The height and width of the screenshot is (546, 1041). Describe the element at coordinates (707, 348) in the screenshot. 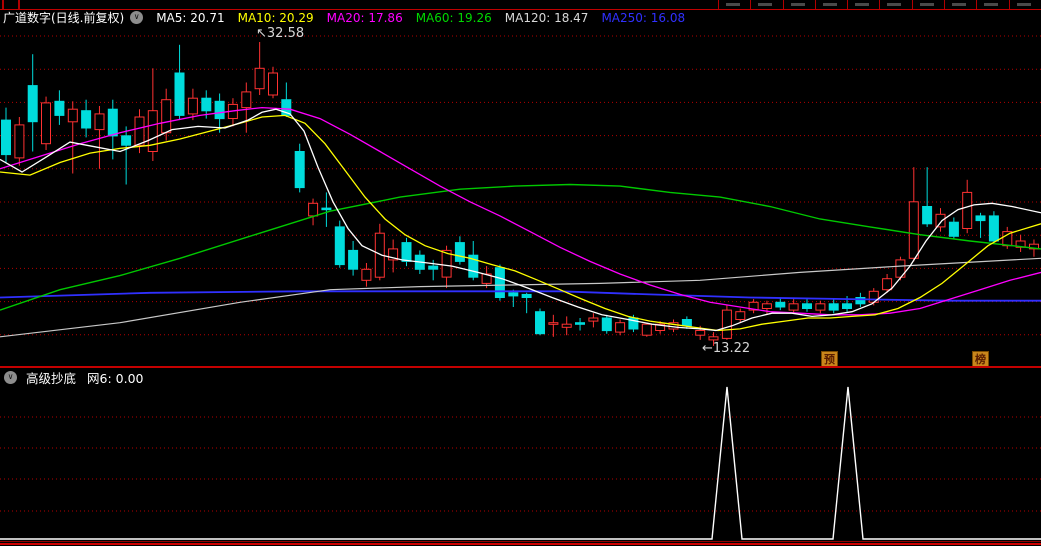

I see `low-arrow-icon: ←` at that location.